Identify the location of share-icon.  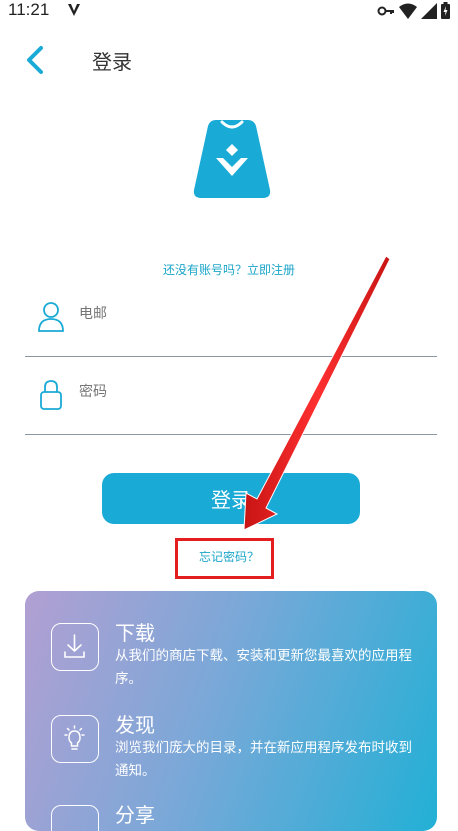
(75, 818).